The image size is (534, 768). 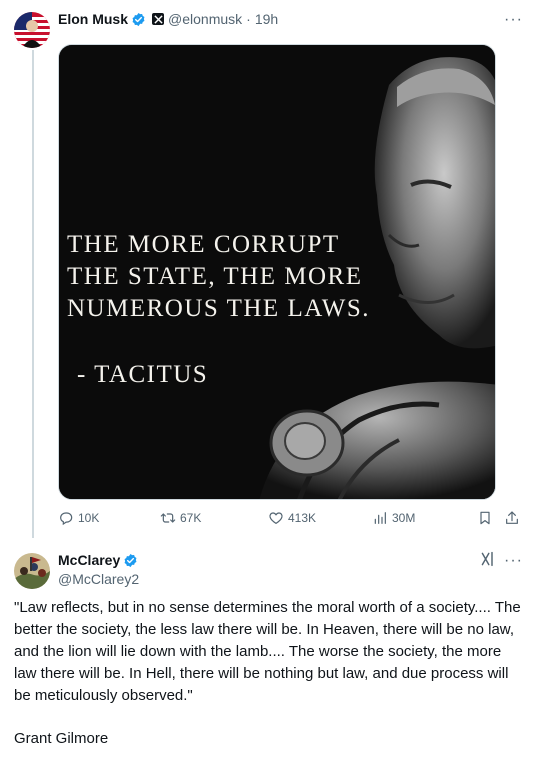 What do you see at coordinates (191, 518) in the screenshot?
I see `repost-count: 67K` at bounding box center [191, 518].